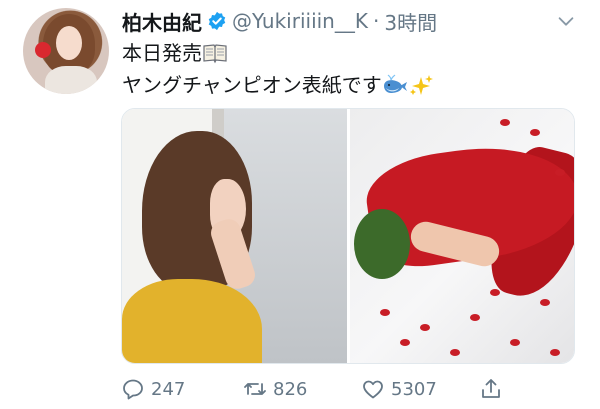 The width and height of the screenshot is (600, 409). What do you see at coordinates (290, 389) in the screenshot?
I see `retweet-count: 826` at bounding box center [290, 389].